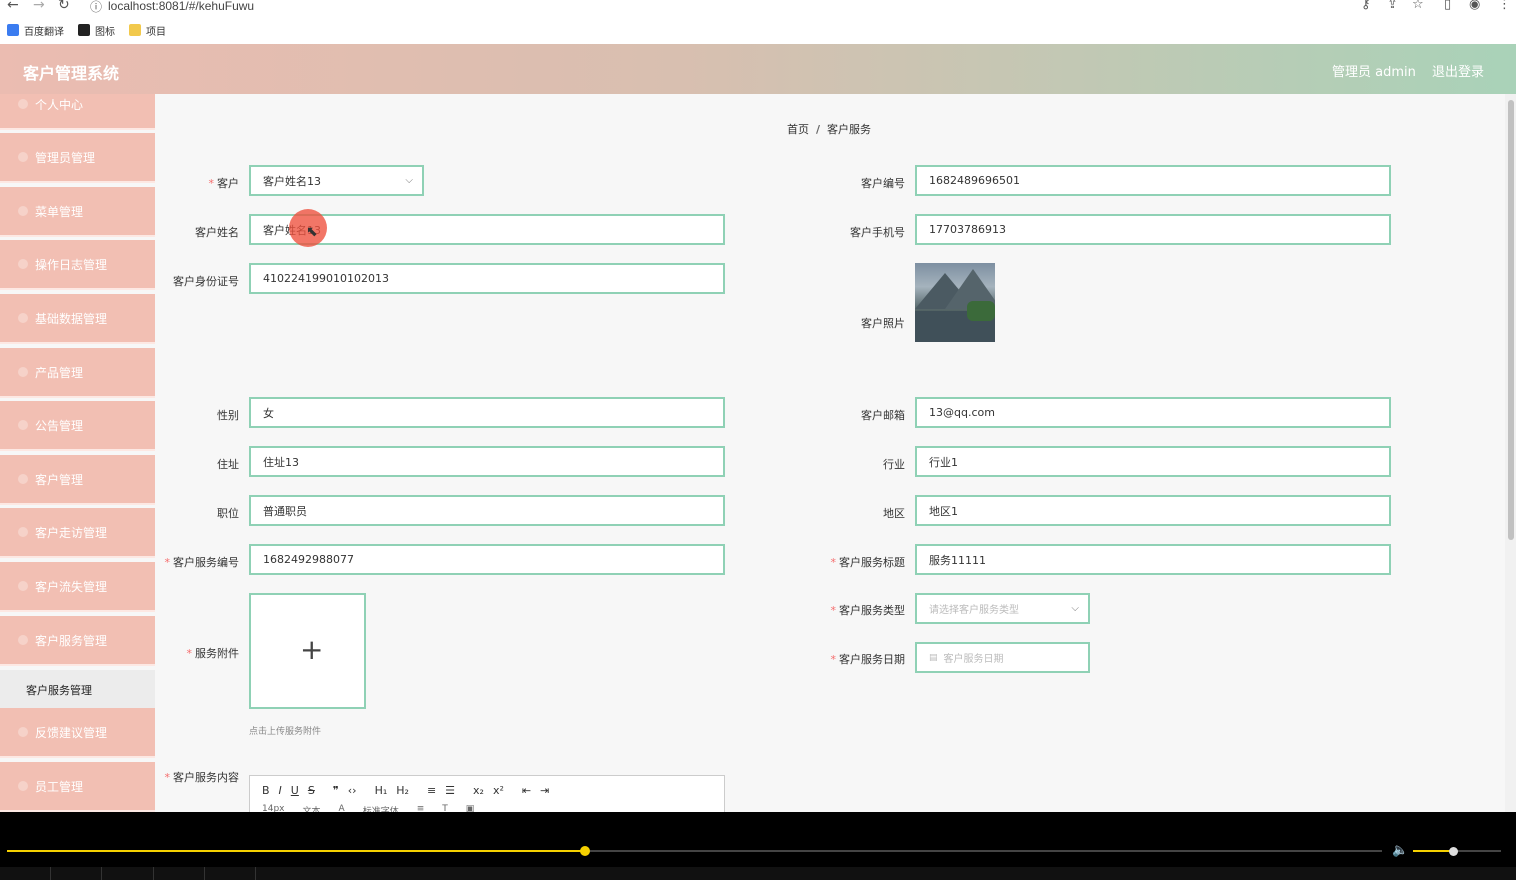 The image size is (1516, 880). What do you see at coordinates (77, 641) in the screenshot?
I see `sidebar-item-service: 客户服务管理` at bounding box center [77, 641].